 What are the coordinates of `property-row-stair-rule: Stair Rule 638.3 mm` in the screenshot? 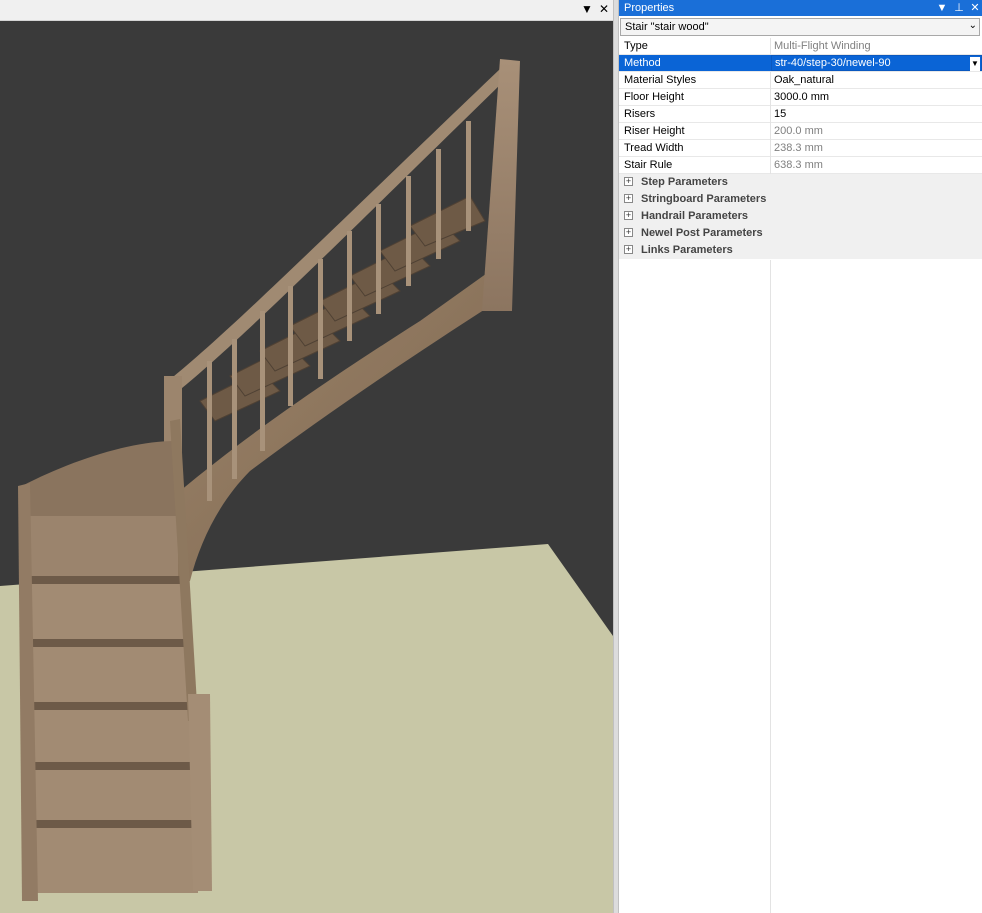 It's located at (800, 165).